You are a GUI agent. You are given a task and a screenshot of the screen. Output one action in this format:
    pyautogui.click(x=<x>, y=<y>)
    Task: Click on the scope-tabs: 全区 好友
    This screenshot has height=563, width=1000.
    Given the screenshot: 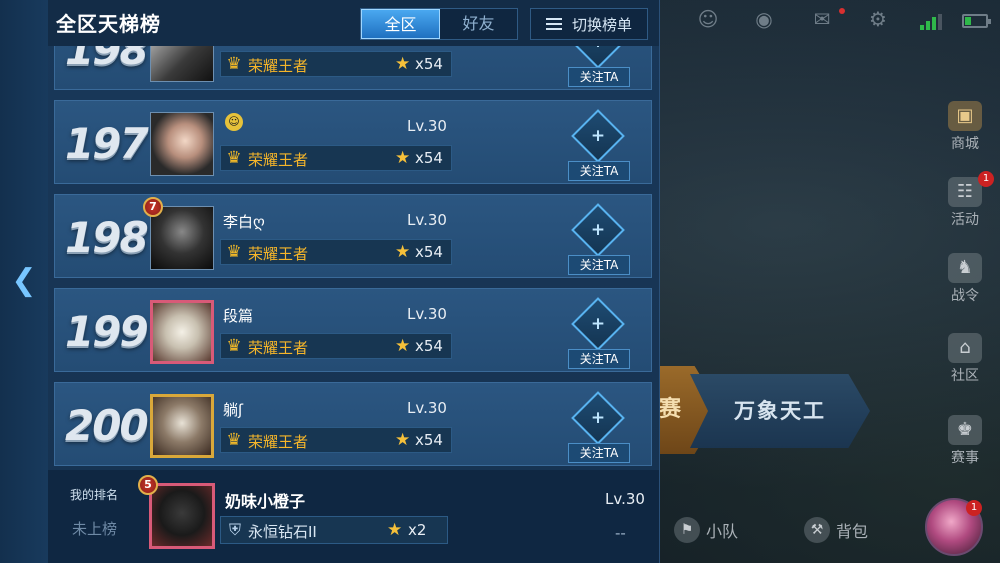 What is the action you would take?
    pyautogui.click(x=439, y=24)
    